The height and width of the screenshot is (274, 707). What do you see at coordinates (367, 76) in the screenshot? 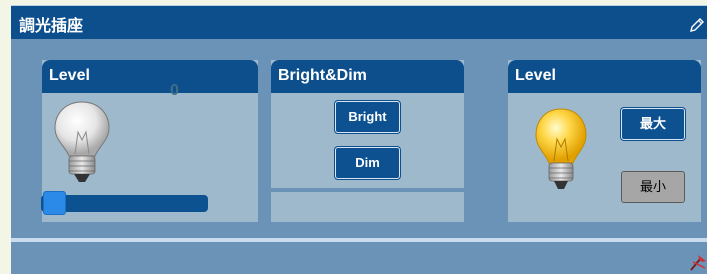
I see `bright-dim-card-header: Bright&Dim` at bounding box center [367, 76].